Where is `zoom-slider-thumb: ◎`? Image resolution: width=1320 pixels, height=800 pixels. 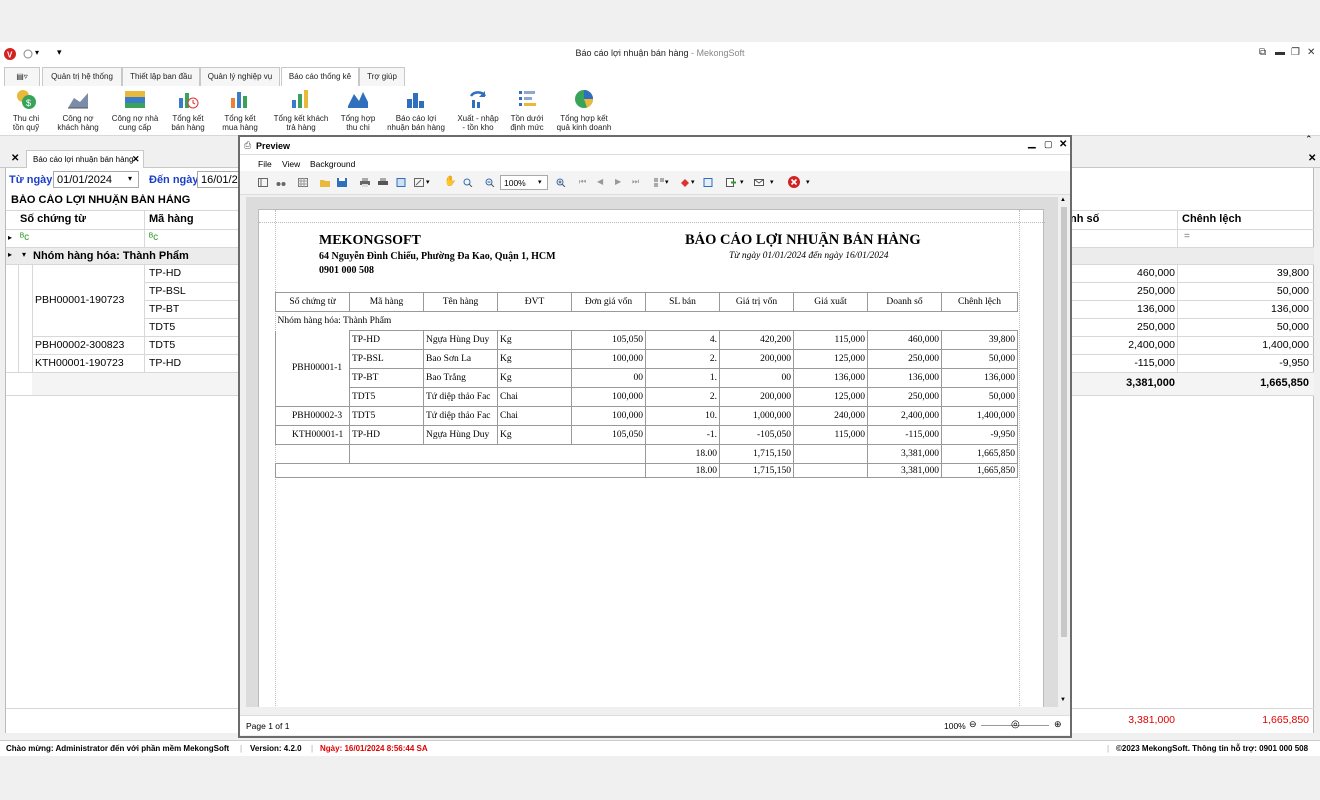
zoom-slider-thumb: ◎ is located at coordinates (1015, 724).